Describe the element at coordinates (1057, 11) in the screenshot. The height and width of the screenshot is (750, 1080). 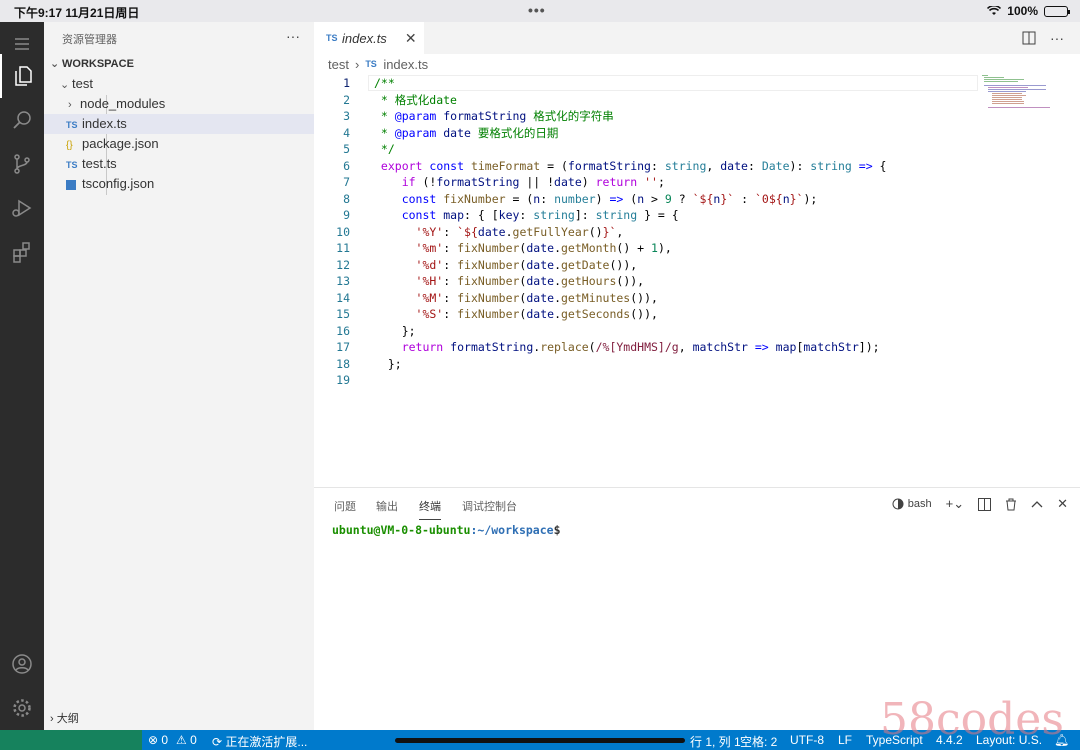
I see `battery-icon` at that location.